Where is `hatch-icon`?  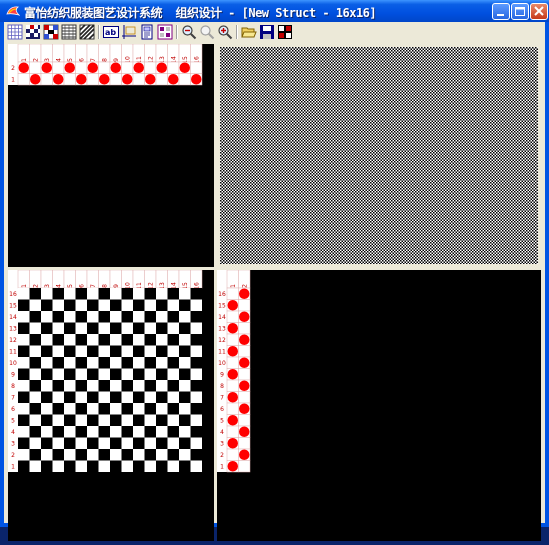
hatch-icon is located at coordinates (69, 32).